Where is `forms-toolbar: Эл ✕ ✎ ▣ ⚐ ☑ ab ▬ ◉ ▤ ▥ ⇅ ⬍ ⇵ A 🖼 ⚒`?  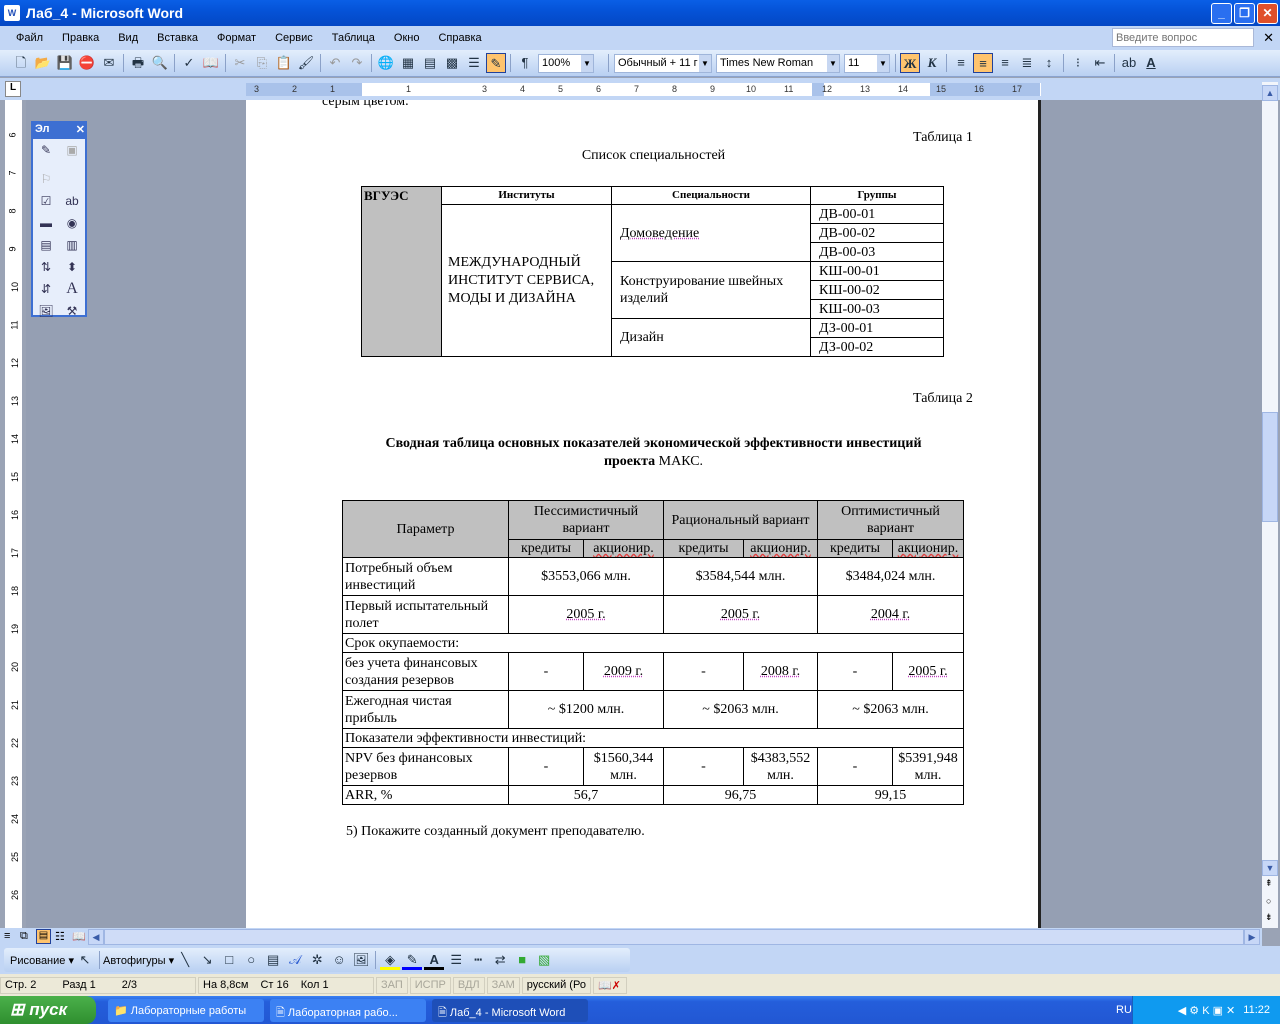
forms-toolbar: Эл ✕ ✎ ▣ ⚐ ☑ ab ▬ ◉ ▤ ▥ ⇅ ⬍ ⇵ A 🖼 ⚒ is located at coordinates (59, 220).